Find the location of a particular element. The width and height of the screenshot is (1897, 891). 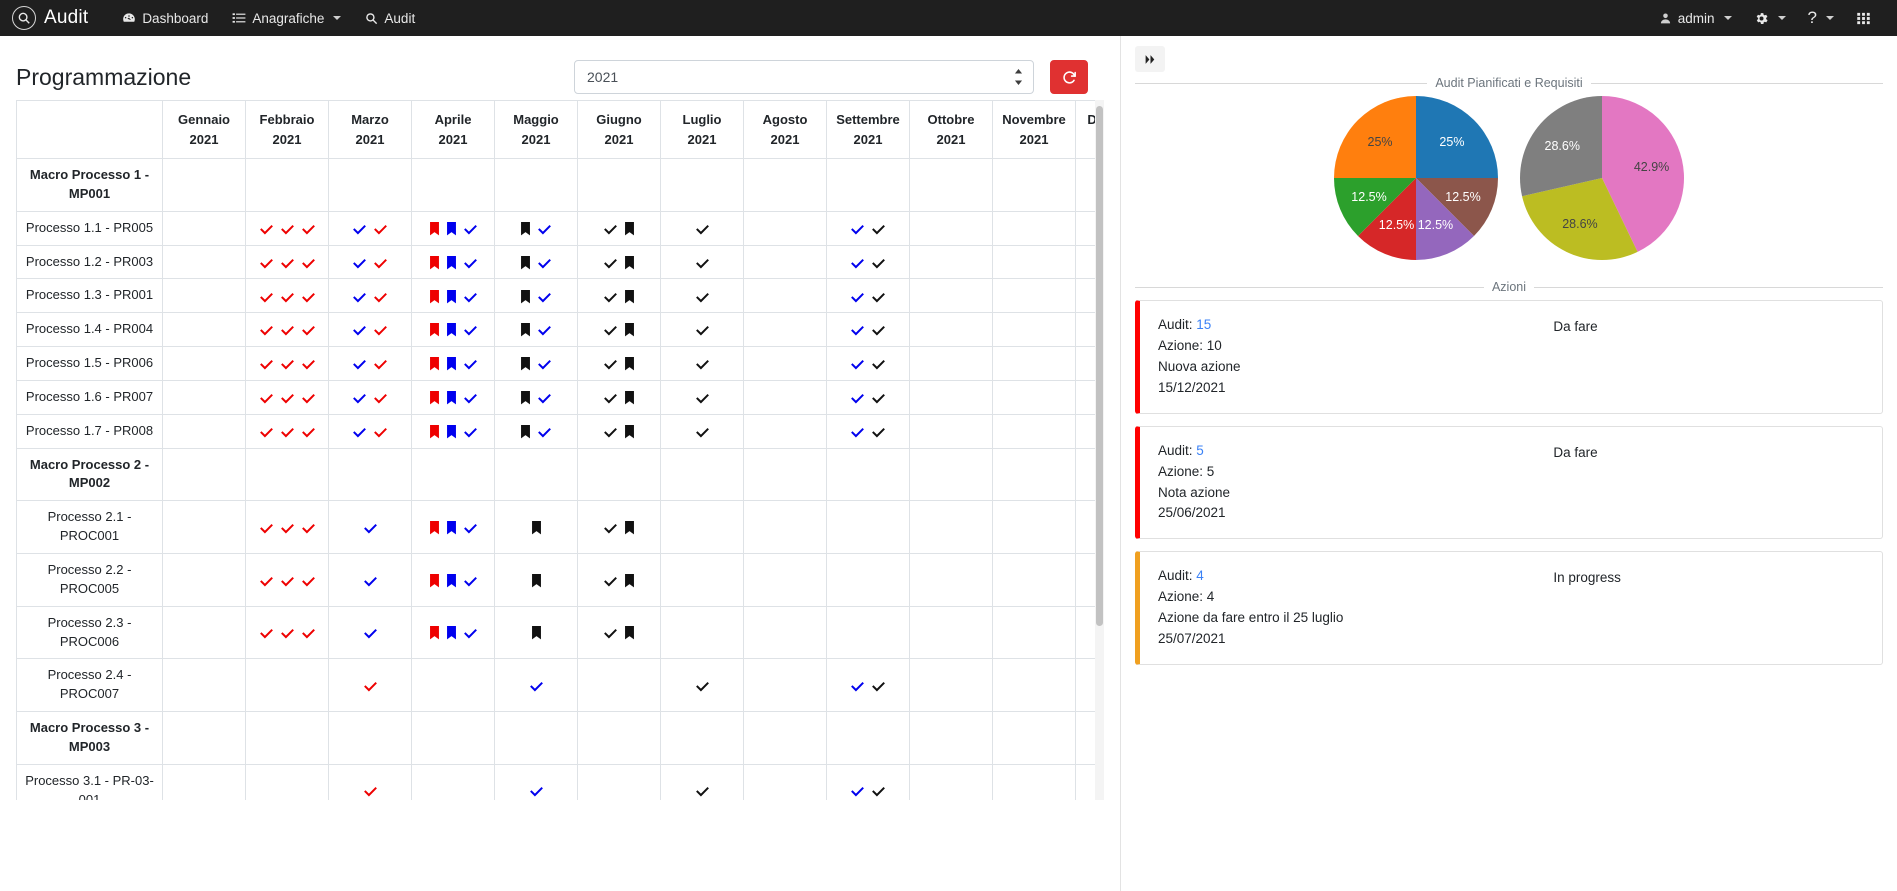

brand: Audit is located at coordinates (50, 18).